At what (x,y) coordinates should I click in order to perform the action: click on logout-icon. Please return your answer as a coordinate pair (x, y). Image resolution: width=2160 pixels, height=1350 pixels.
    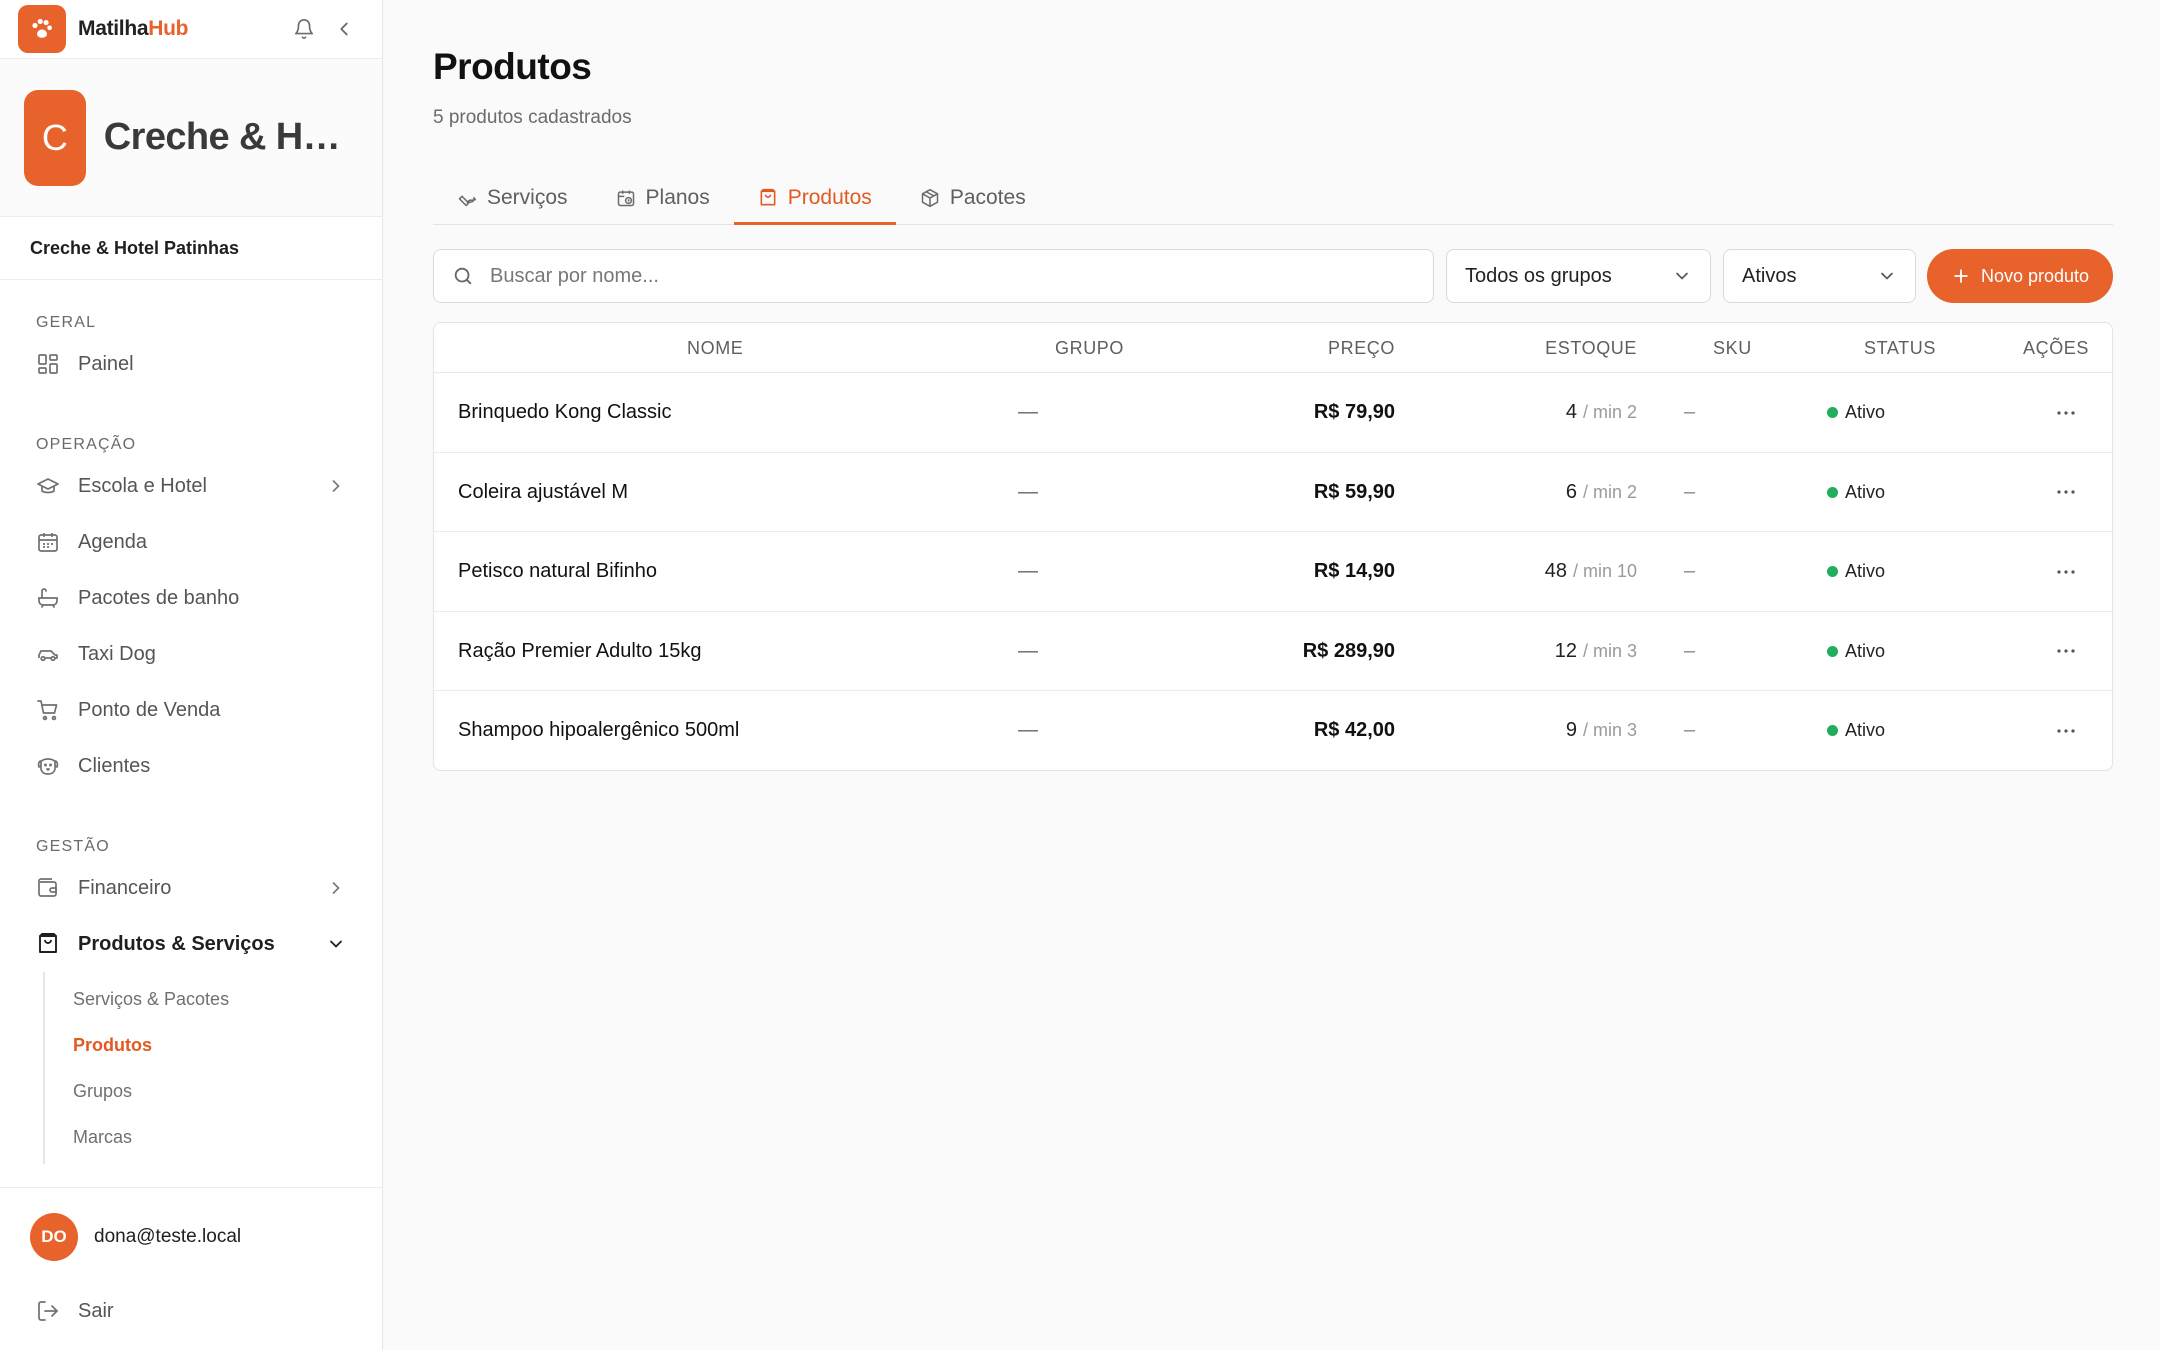
    Looking at the image, I should click on (48, 1311).